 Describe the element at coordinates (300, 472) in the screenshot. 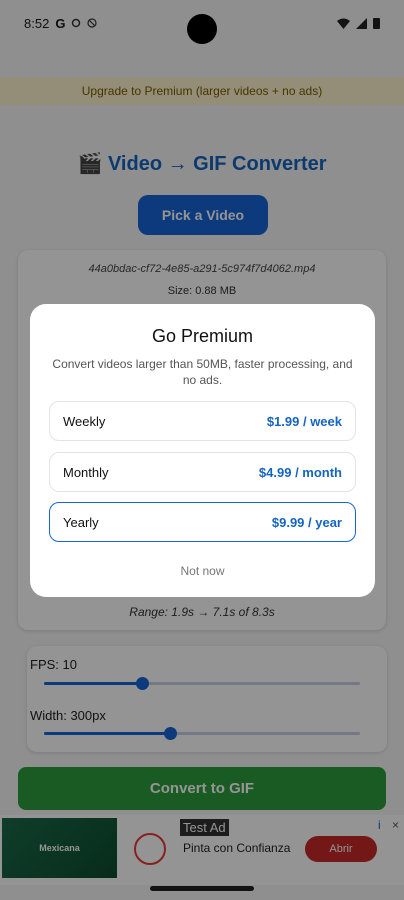

I see `plan-price: $4.99 / month` at that location.